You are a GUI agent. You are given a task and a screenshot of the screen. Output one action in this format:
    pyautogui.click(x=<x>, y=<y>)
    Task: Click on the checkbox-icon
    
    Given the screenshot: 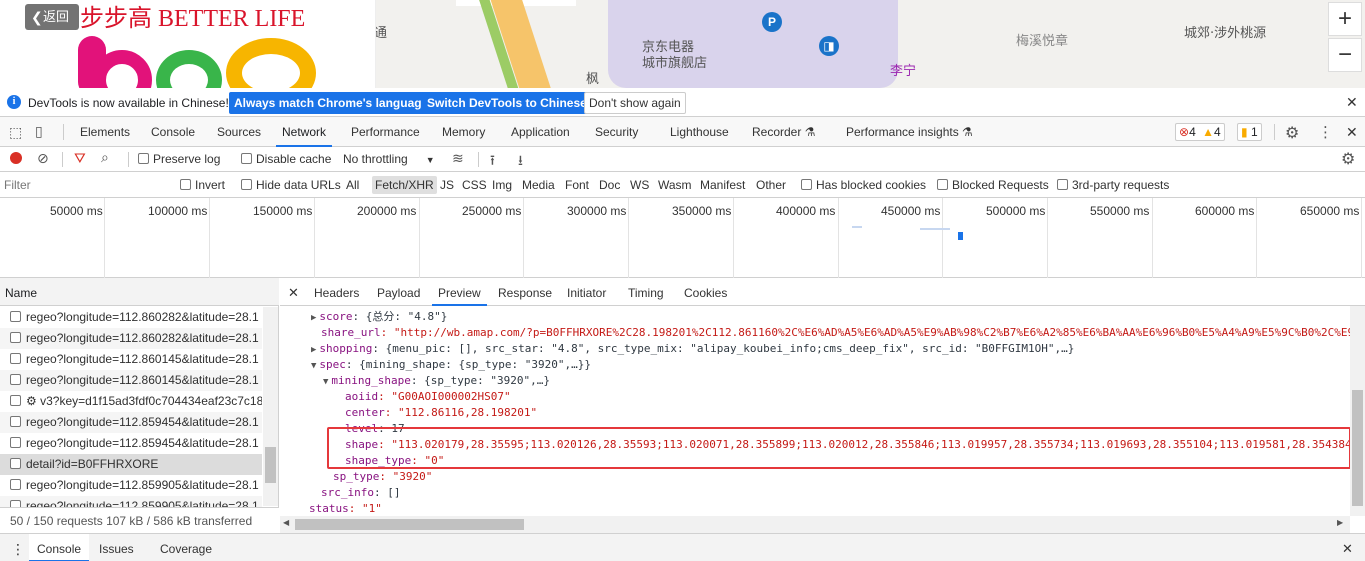 What is the action you would take?
    pyautogui.click(x=185, y=184)
    